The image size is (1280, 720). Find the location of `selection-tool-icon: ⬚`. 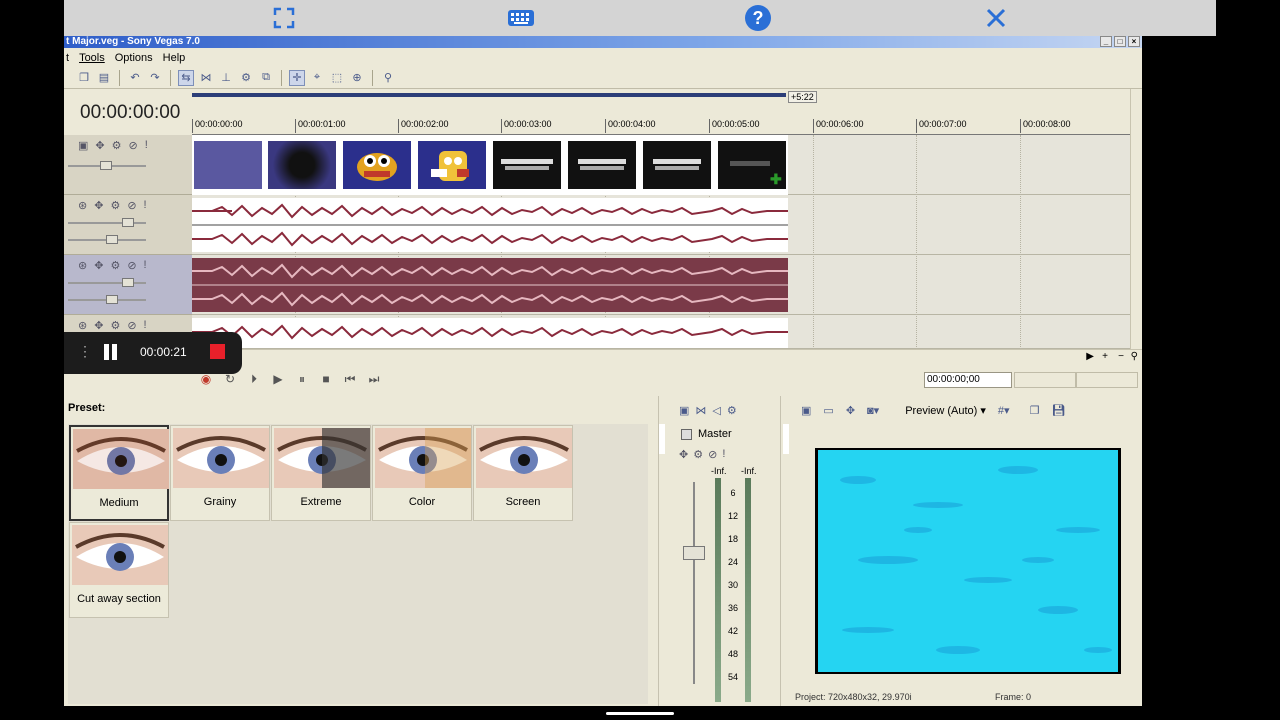

selection-tool-icon: ⬚ is located at coordinates (337, 78).